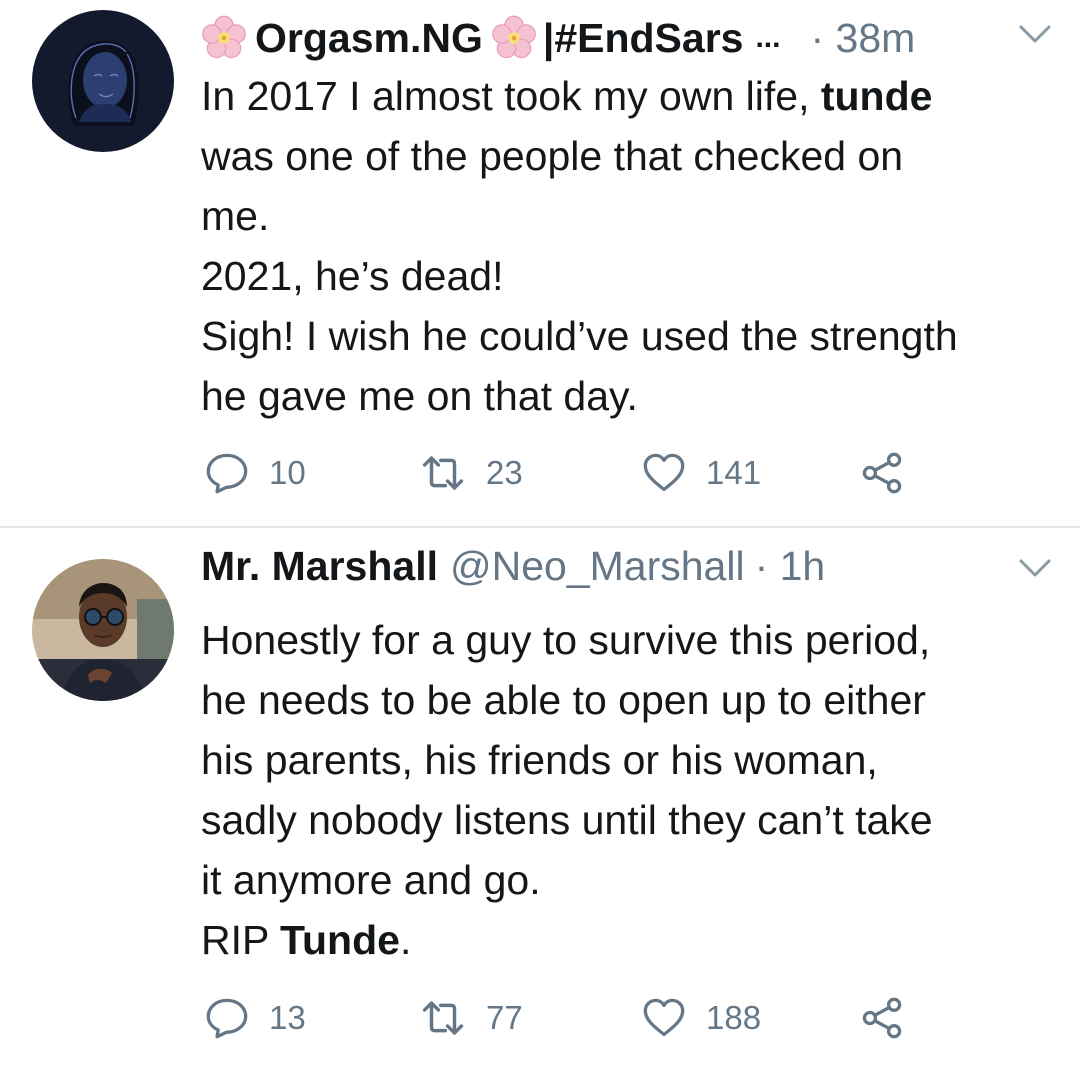 The width and height of the screenshot is (1080, 1066). What do you see at coordinates (701, 1018) in the screenshot?
I see `like-button: 188` at bounding box center [701, 1018].